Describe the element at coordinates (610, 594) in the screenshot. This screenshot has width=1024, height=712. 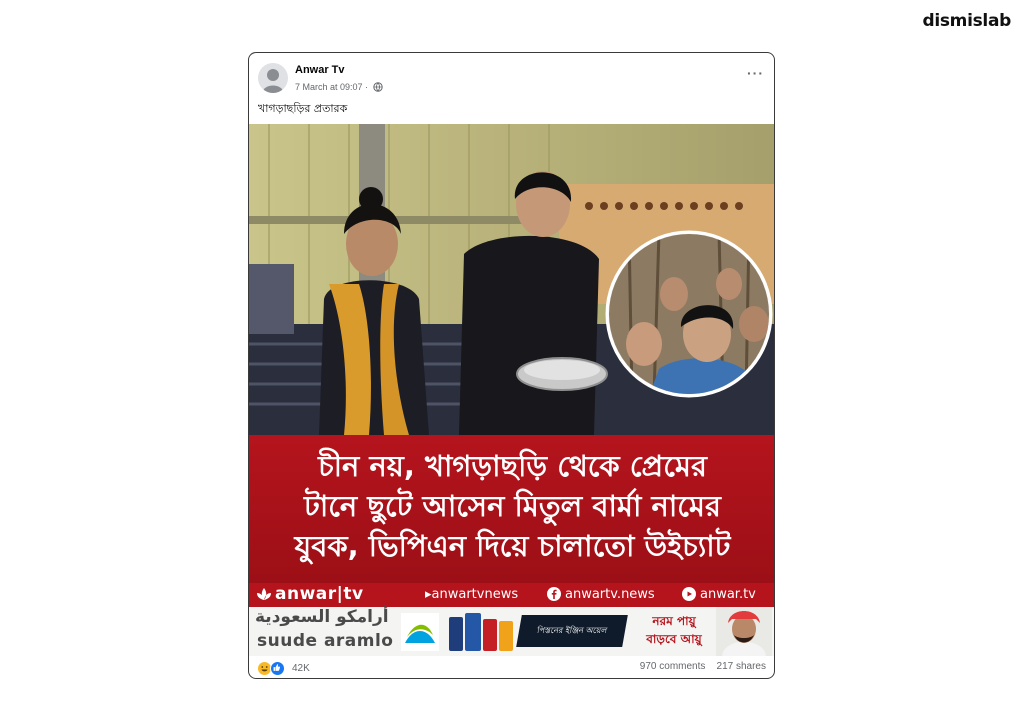
I see `facebook-handle: anwartv.news` at that location.